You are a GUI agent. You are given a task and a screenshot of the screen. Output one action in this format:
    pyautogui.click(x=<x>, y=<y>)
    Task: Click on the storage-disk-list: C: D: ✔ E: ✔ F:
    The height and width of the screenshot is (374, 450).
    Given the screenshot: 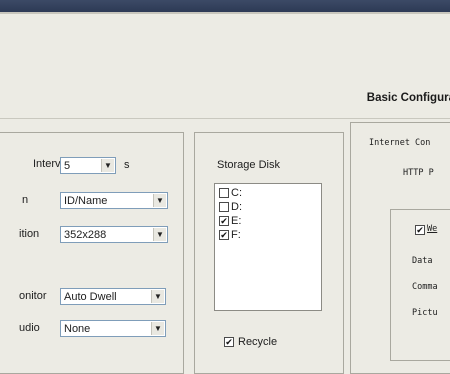 What is the action you would take?
    pyautogui.click(x=268, y=247)
    